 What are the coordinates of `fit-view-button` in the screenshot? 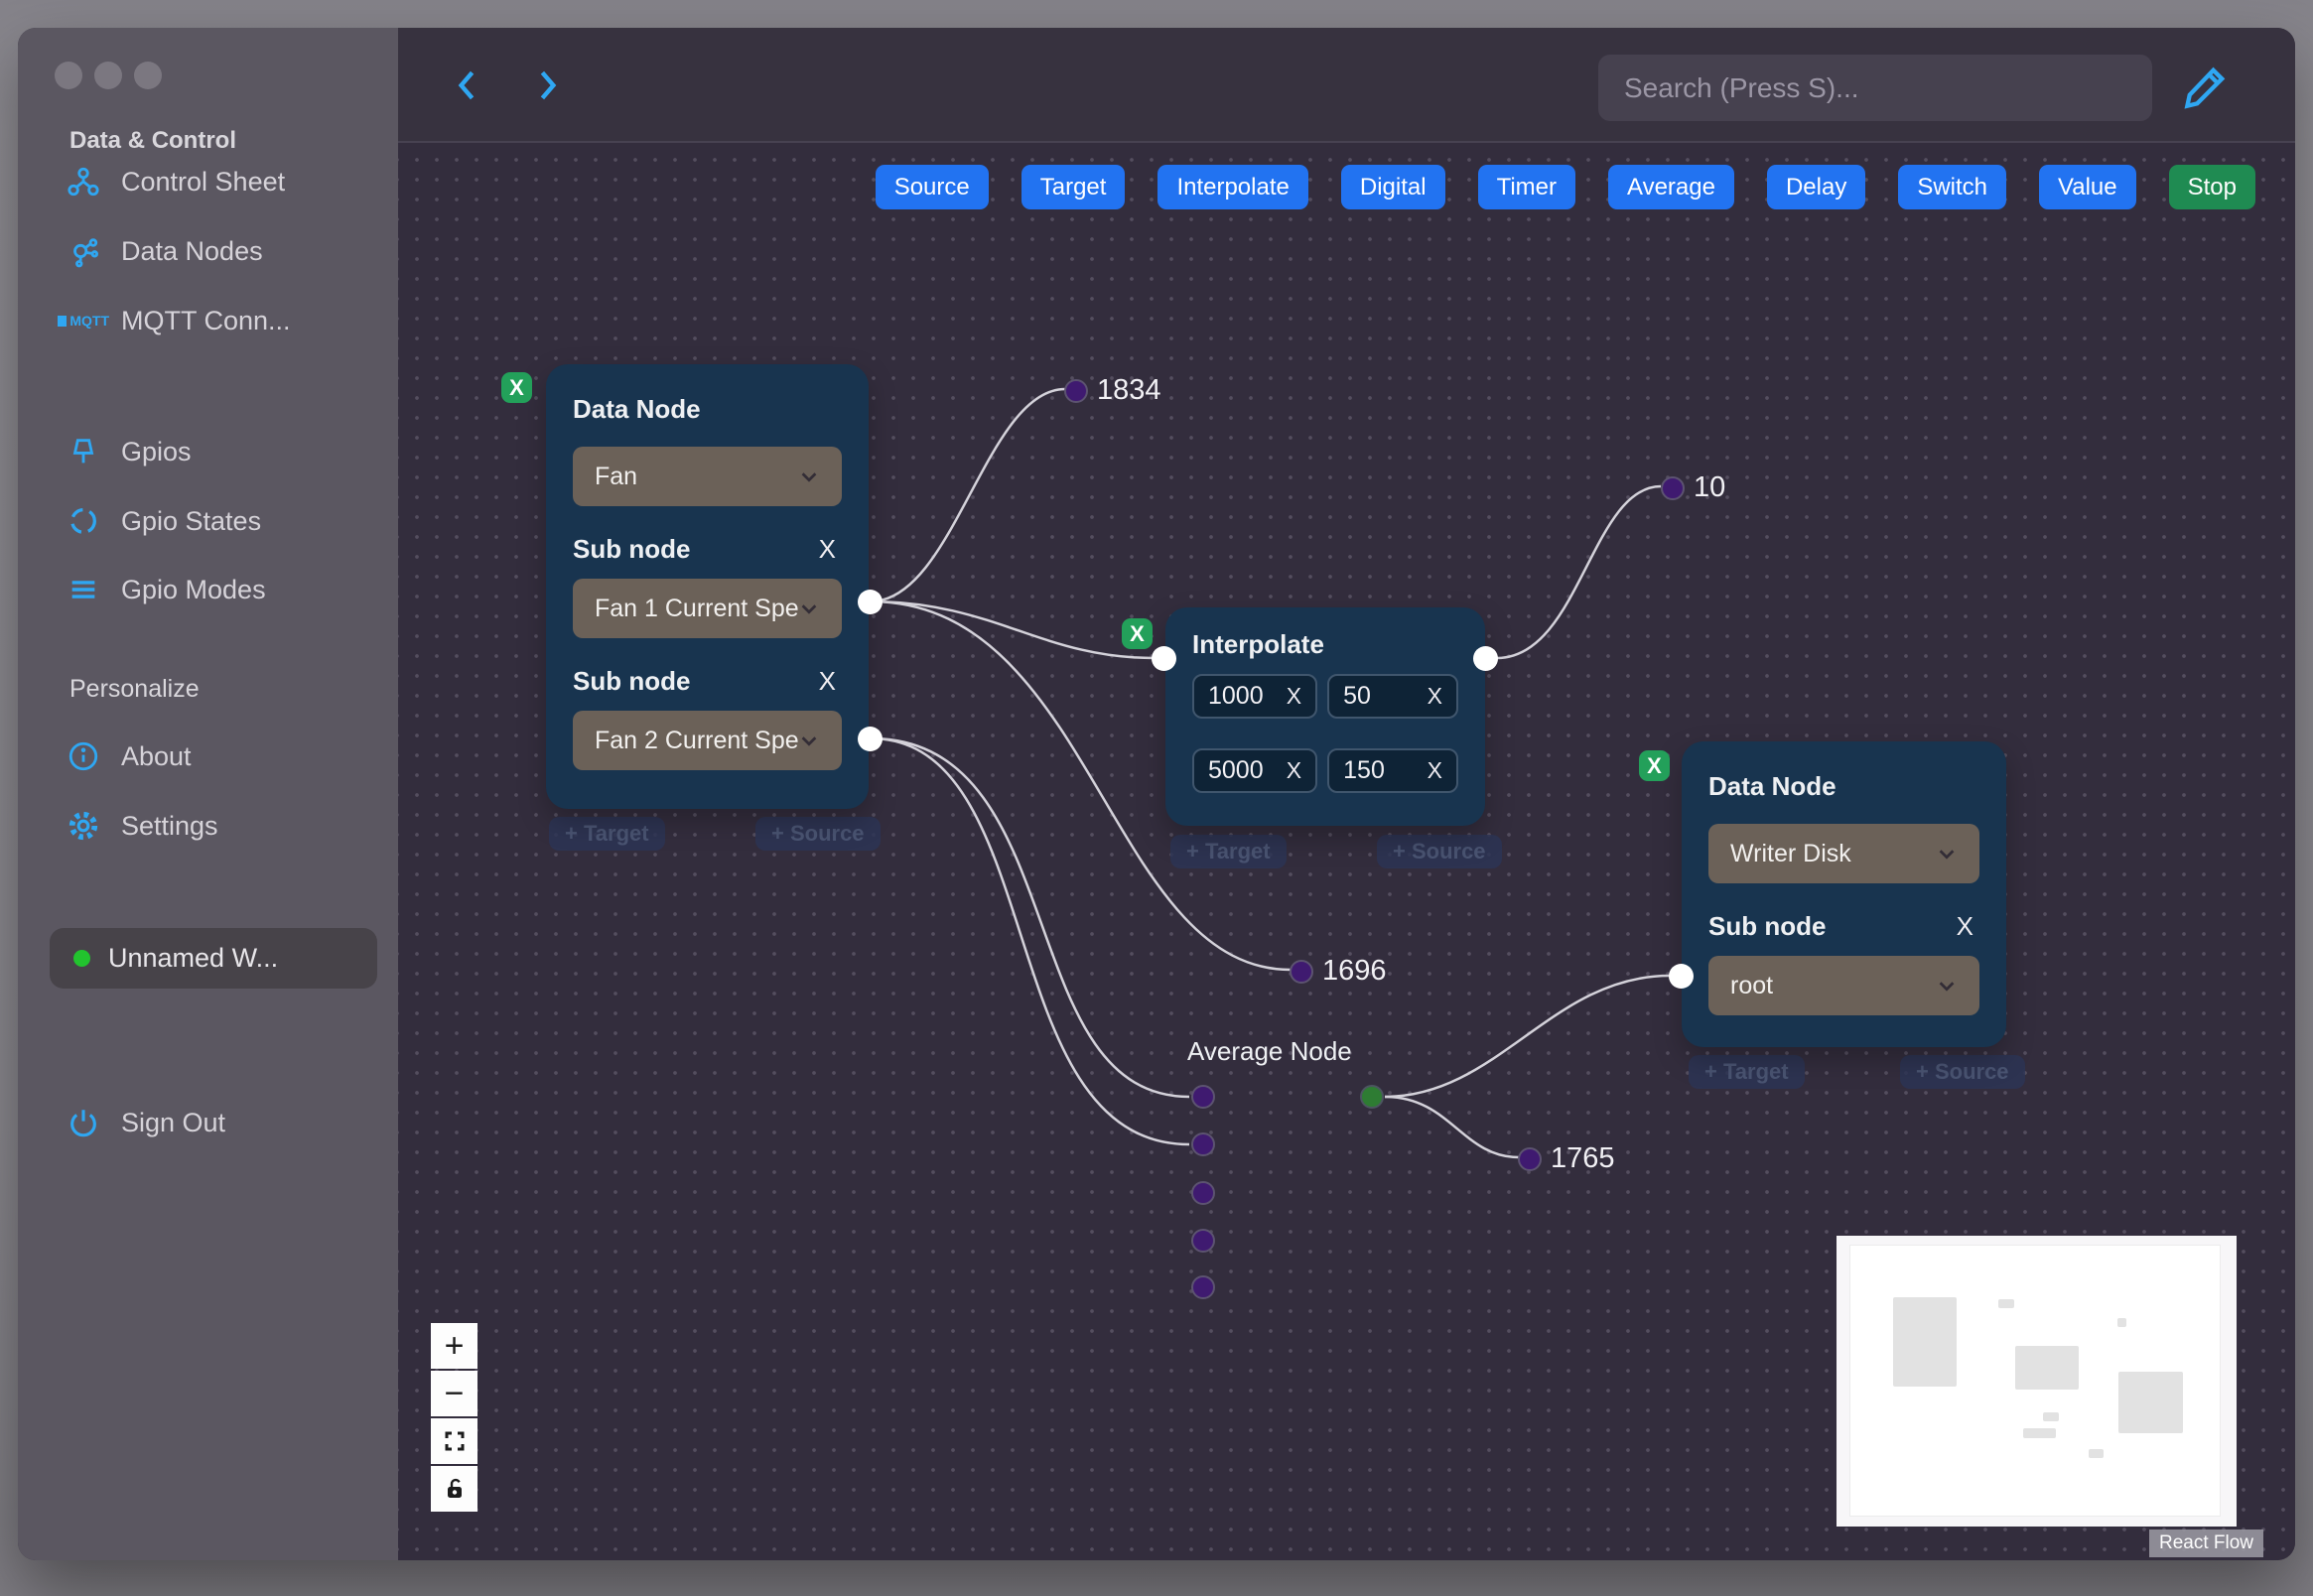 It's located at (454, 1441).